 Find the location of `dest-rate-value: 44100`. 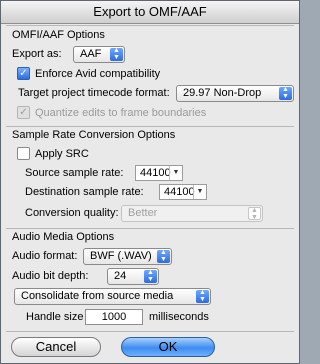

dest-rate-value: 44100 is located at coordinates (179, 192).